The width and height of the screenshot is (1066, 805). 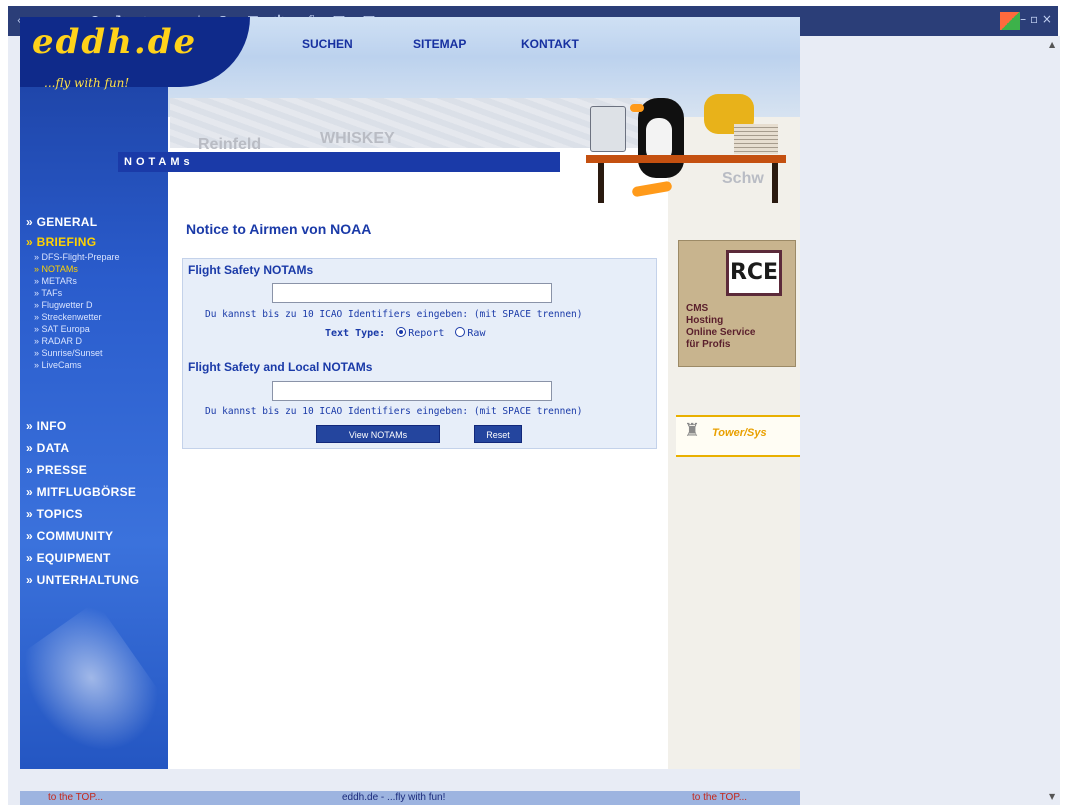 What do you see at coordinates (439, 44) in the screenshot?
I see `topnav-sitemap: SITEMAP` at bounding box center [439, 44].